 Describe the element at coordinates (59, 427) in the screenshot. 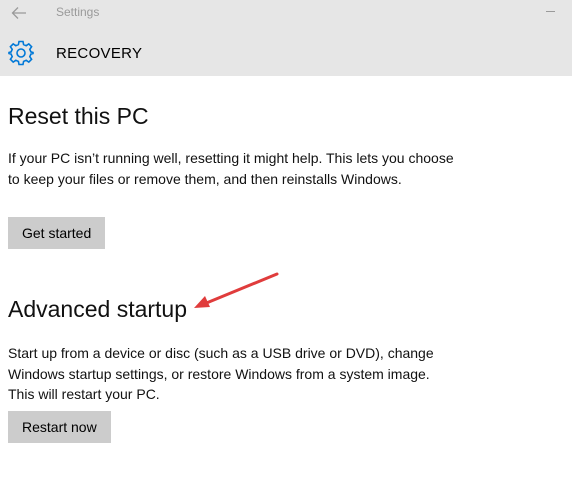

I see `restart-now-button: Restart now` at that location.